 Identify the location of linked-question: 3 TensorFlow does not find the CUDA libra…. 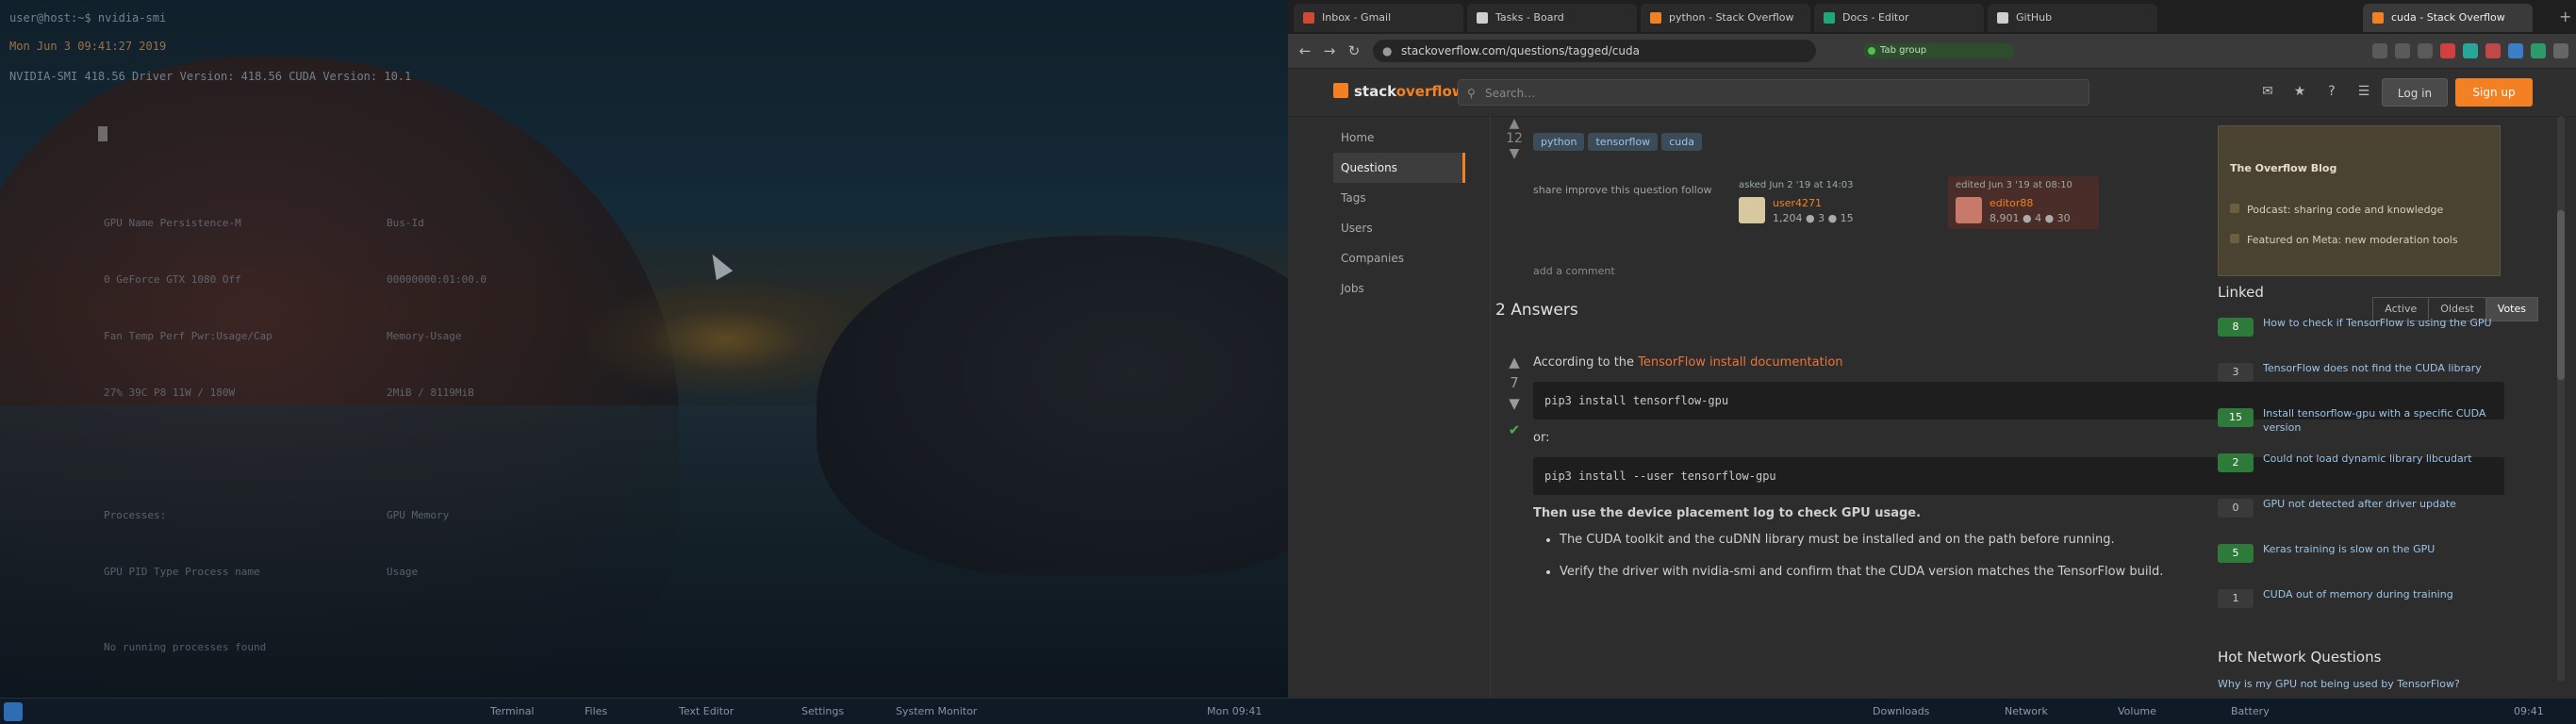
(2359, 381).